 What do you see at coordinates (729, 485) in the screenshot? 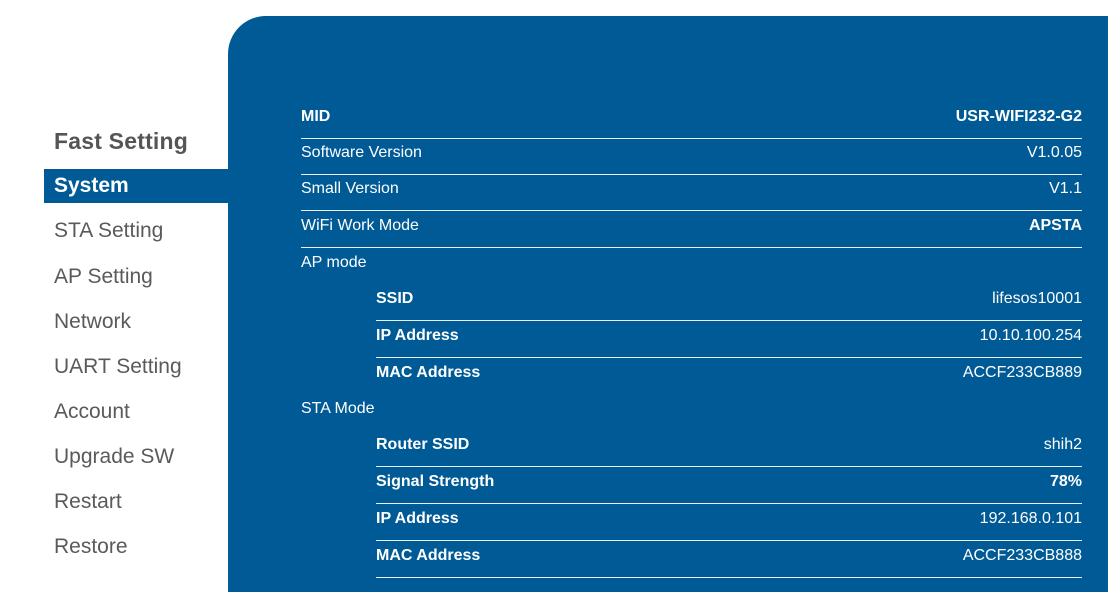
I see `signal-strength-row: Signal Strength 78%` at bounding box center [729, 485].